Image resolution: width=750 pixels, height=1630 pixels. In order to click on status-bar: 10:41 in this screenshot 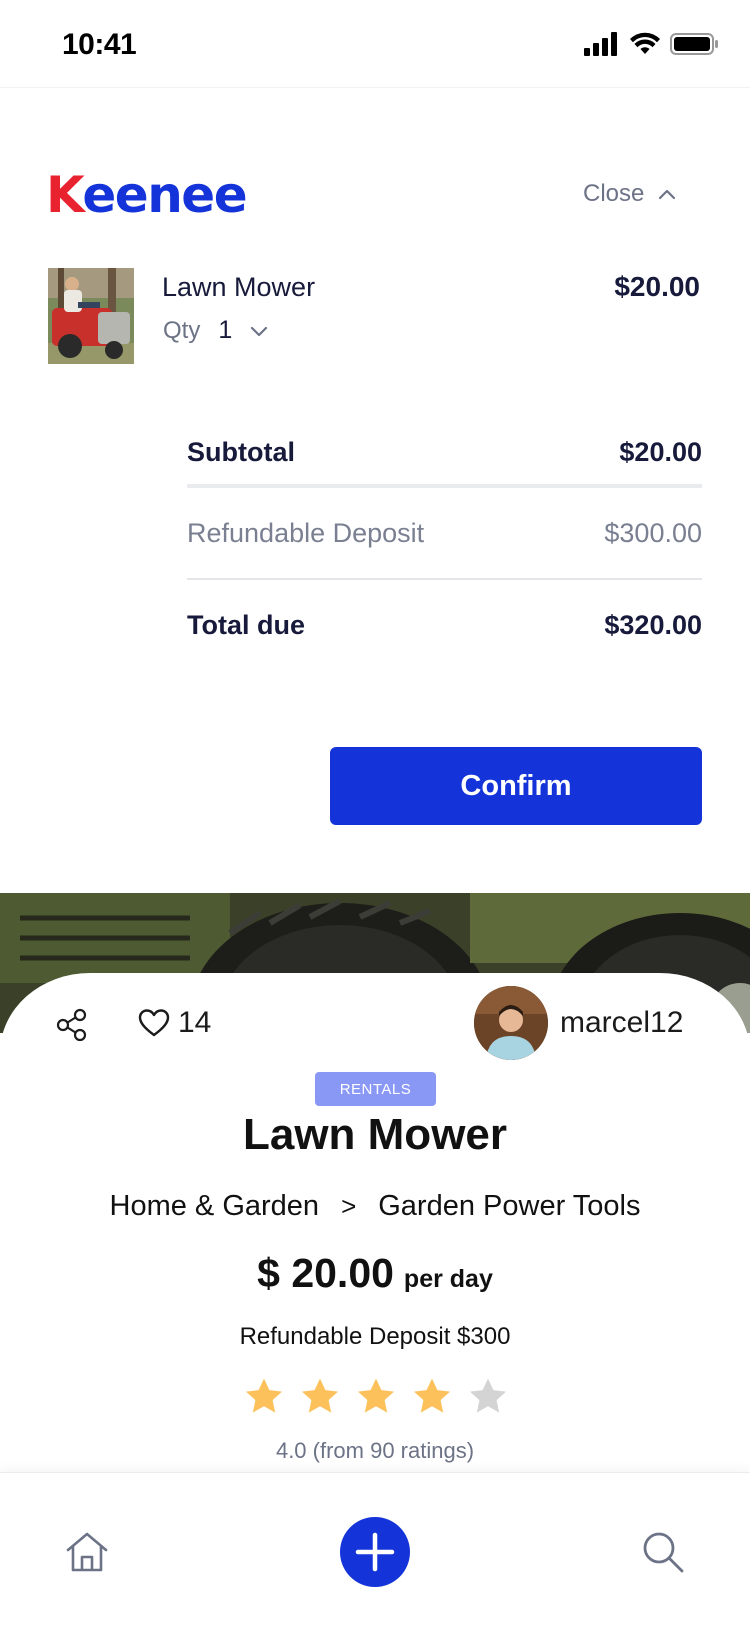, I will do `click(375, 44)`.